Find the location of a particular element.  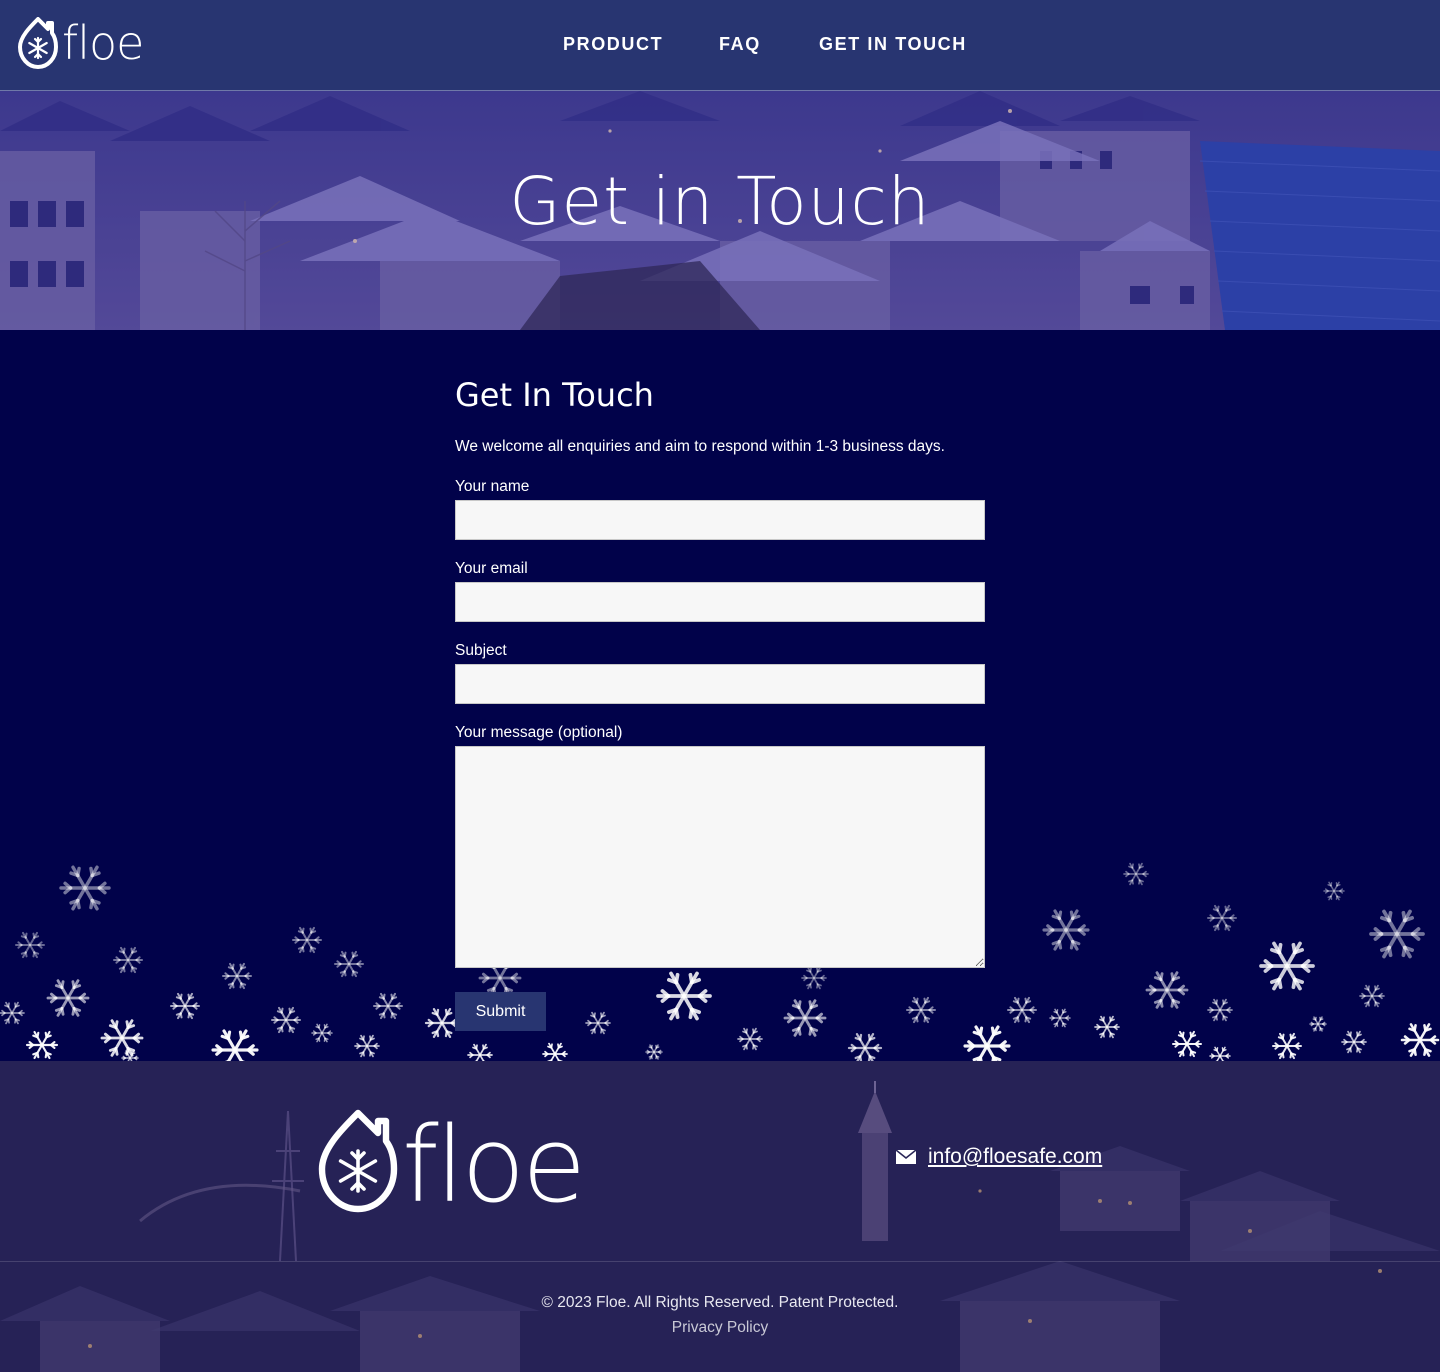

privacy-policy-link: Privacy Policy is located at coordinates (720, 1328).